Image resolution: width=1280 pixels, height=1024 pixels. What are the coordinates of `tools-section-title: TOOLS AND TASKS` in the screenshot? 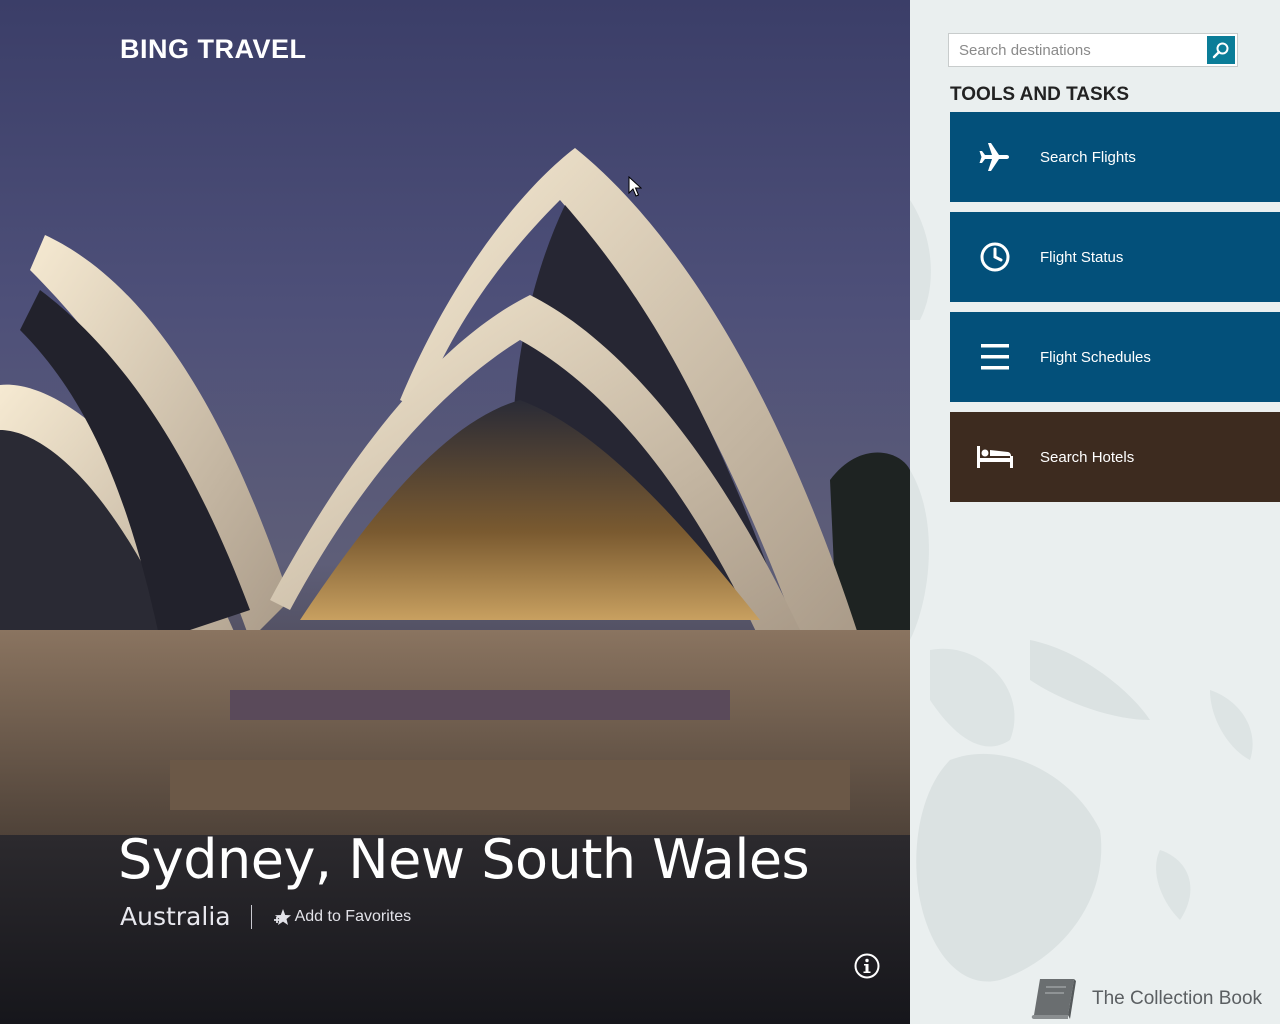 It's located at (1040, 94).